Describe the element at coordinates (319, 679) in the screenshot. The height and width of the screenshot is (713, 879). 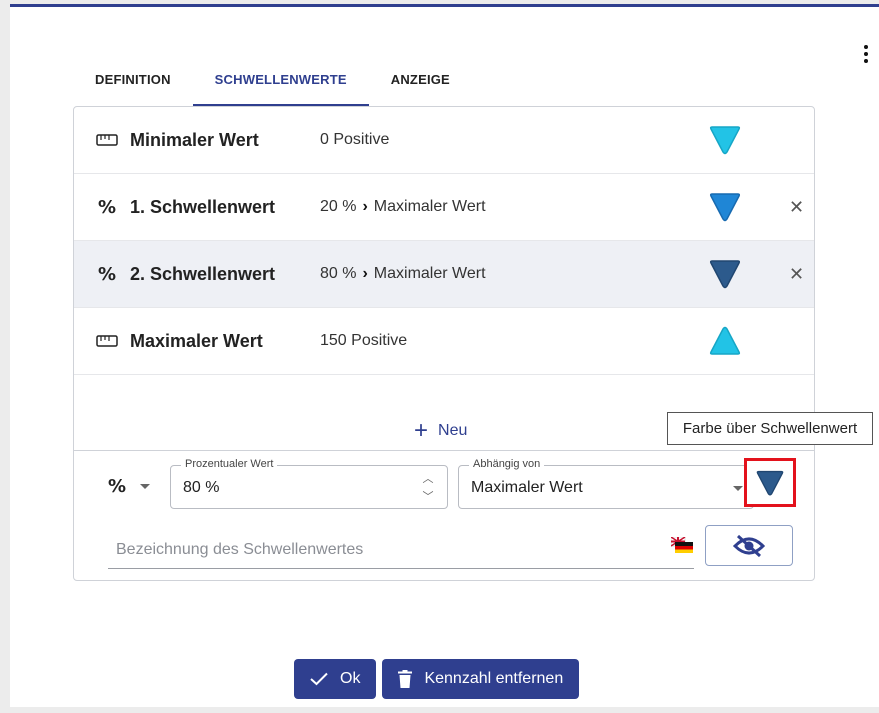
I see `check-icon` at that location.